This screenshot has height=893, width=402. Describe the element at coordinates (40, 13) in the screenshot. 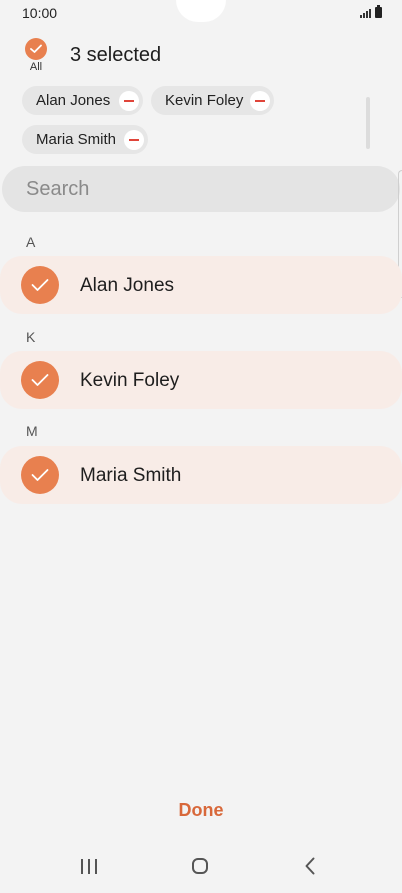

I see `status-time: 10:00` at that location.